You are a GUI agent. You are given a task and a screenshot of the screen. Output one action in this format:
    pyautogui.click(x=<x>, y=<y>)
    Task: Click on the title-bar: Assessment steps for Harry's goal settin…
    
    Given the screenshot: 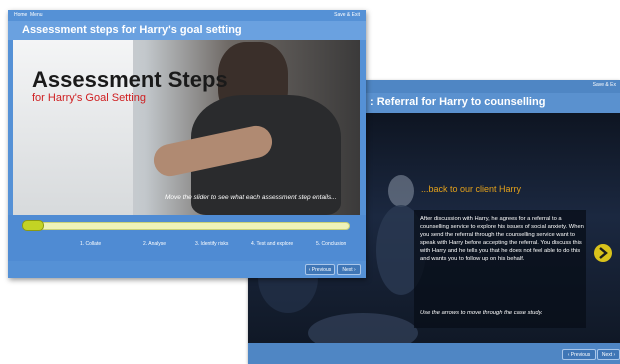 What is the action you would take?
    pyautogui.click(x=187, y=30)
    